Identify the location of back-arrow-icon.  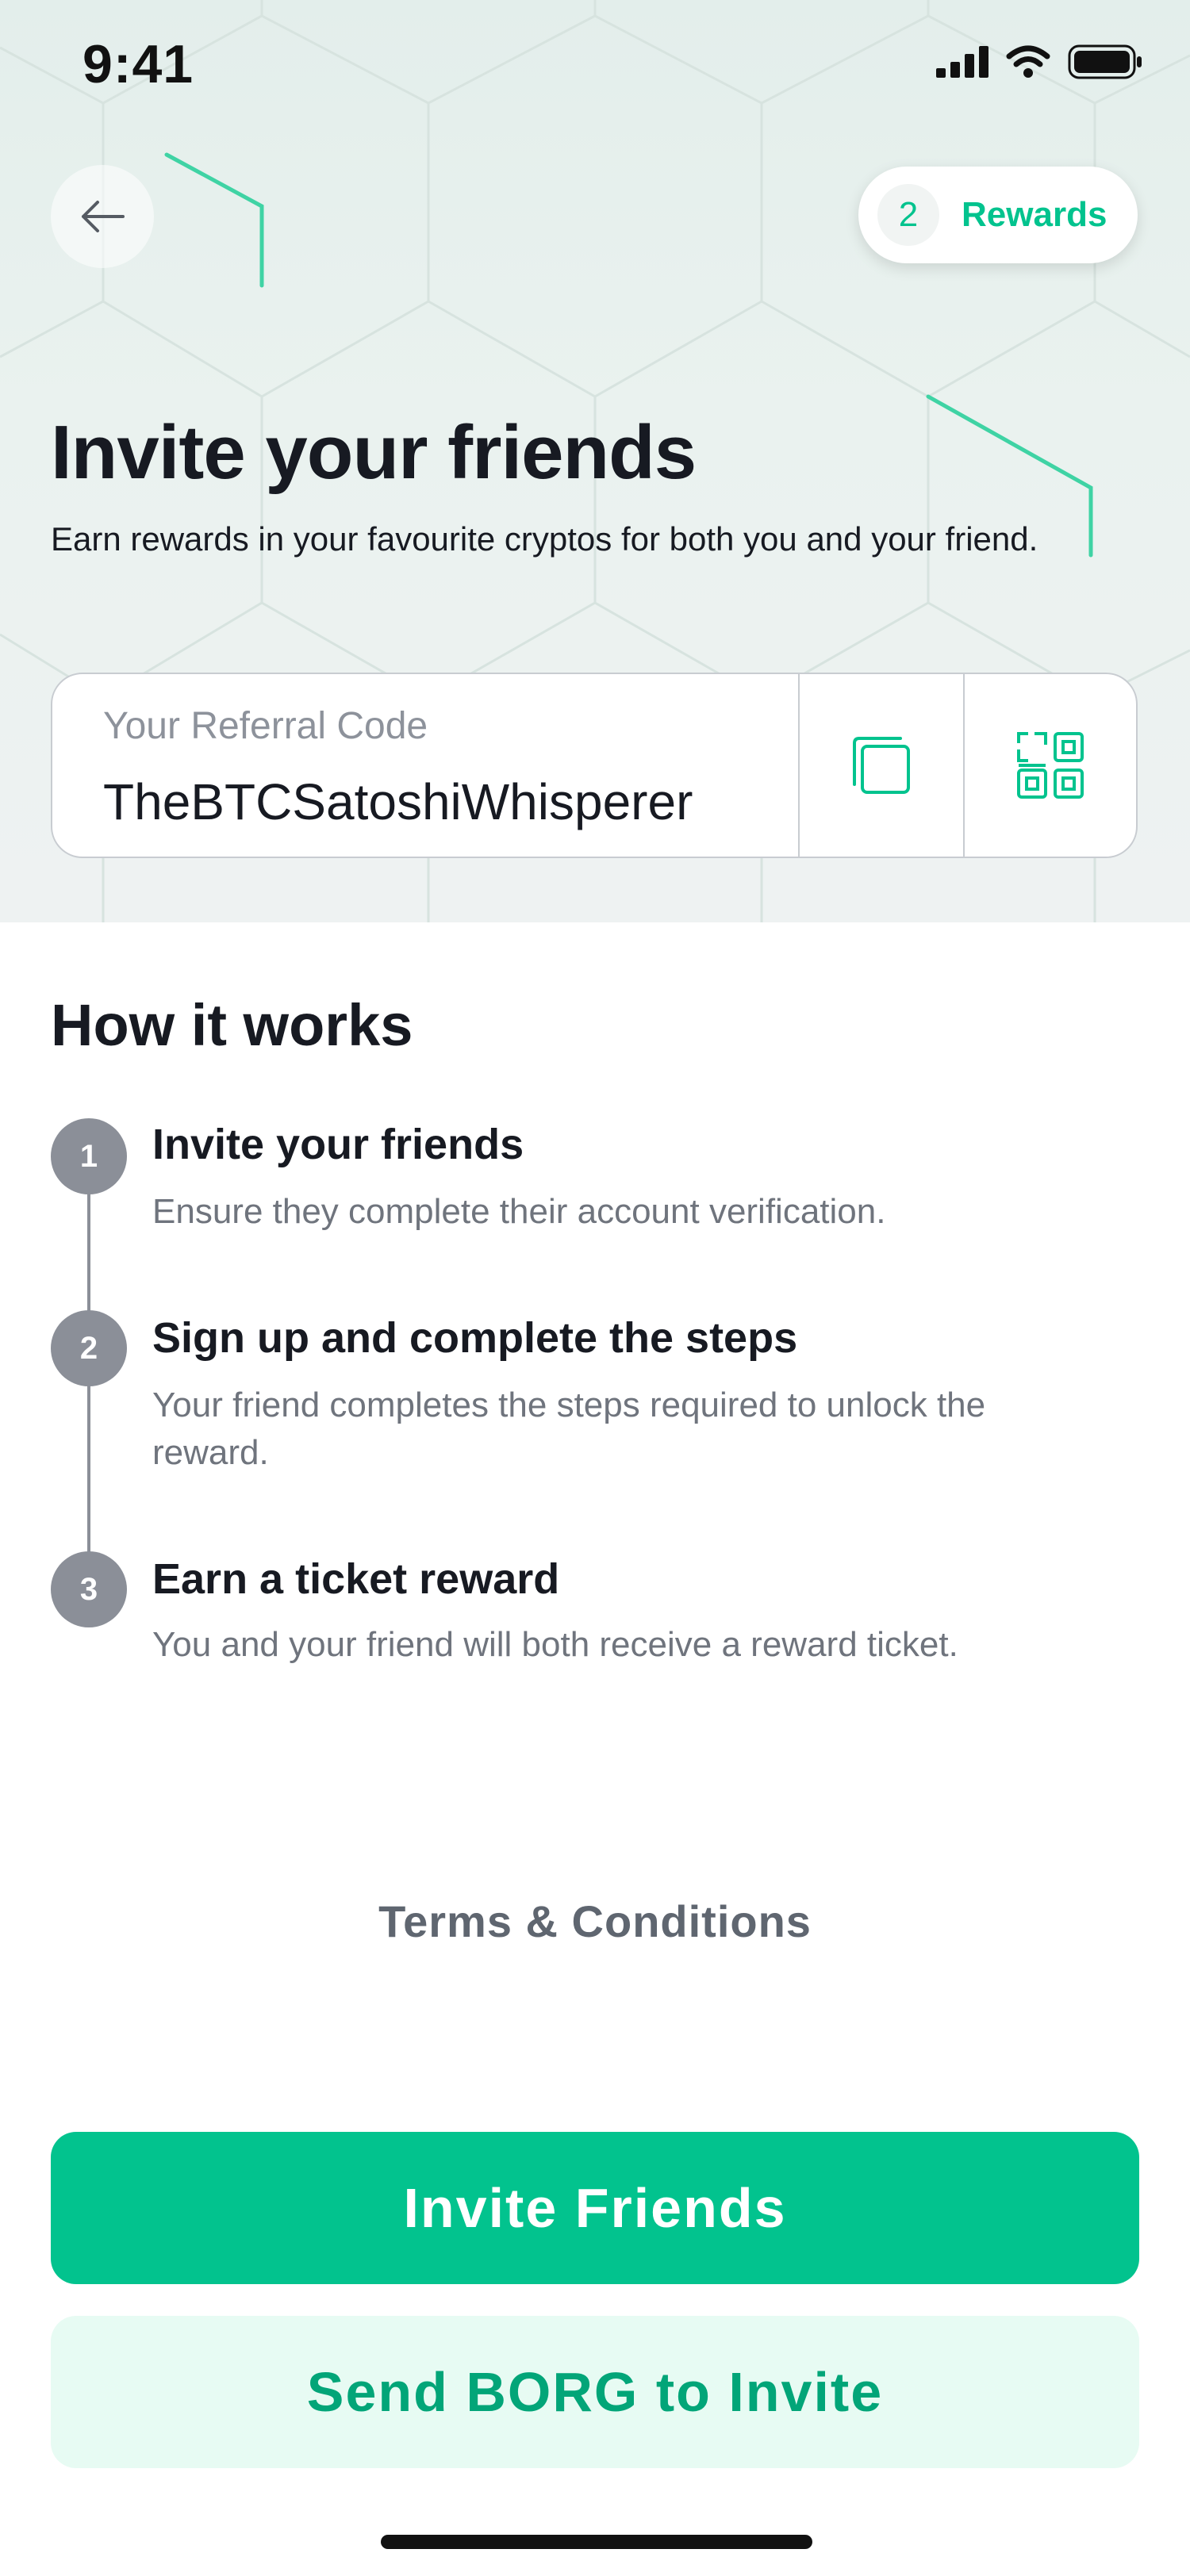
(103, 217).